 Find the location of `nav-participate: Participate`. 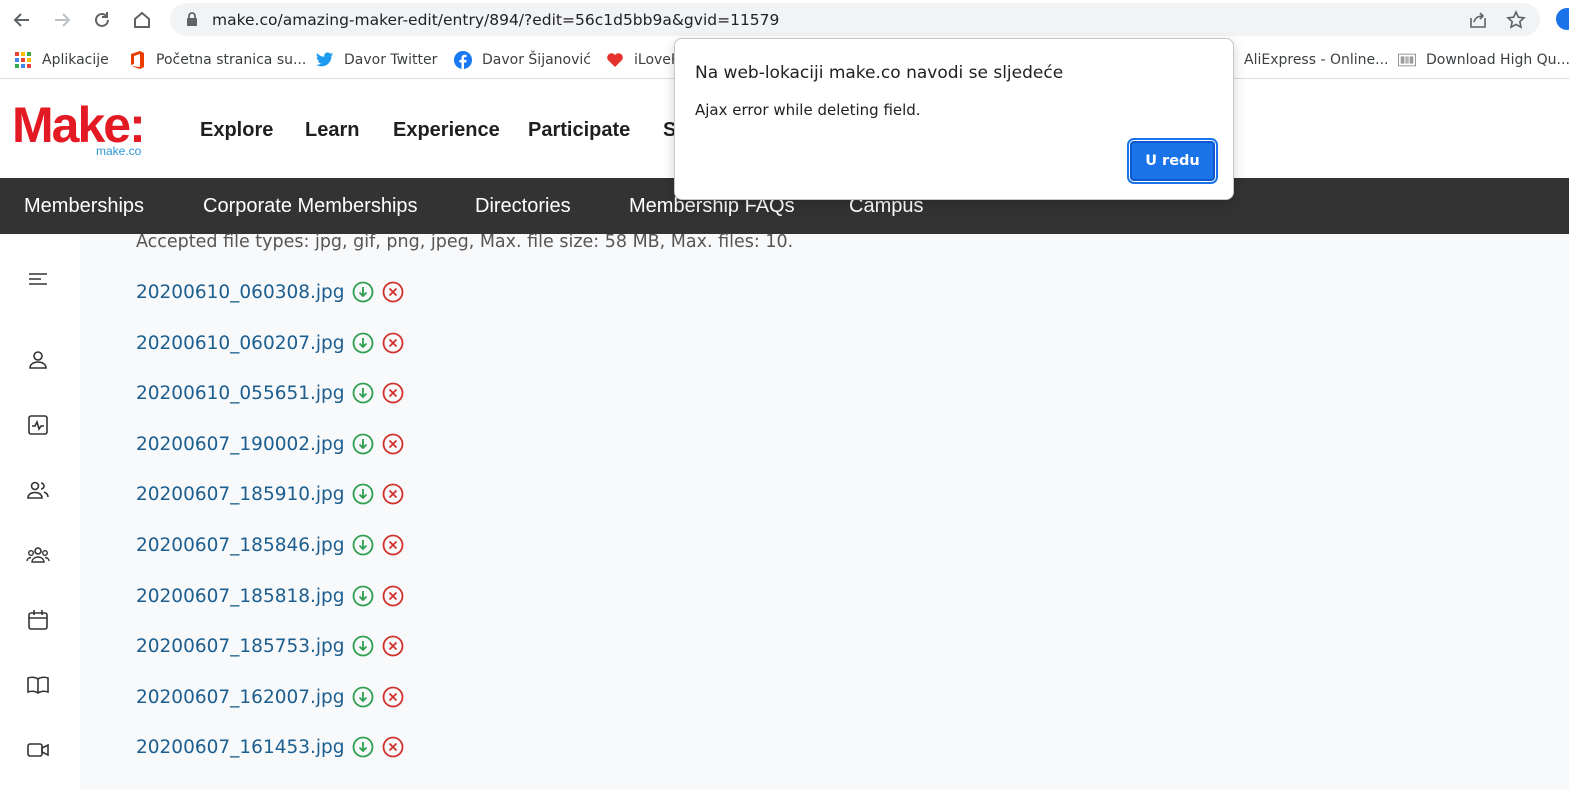

nav-participate: Participate is located at coordinates (579, 130).